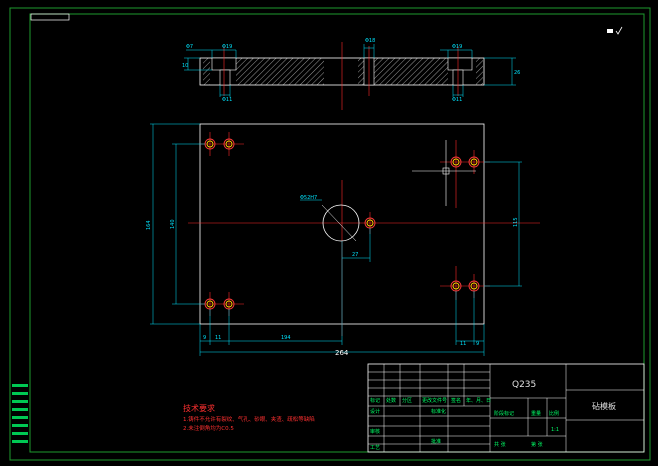 Image resolution: width=658 pixels, height=466 pixels. What do you see at coordinates (436, 441) in the screenshot?
I see `tb-approve: 批准` at bounding box center [436, 441].